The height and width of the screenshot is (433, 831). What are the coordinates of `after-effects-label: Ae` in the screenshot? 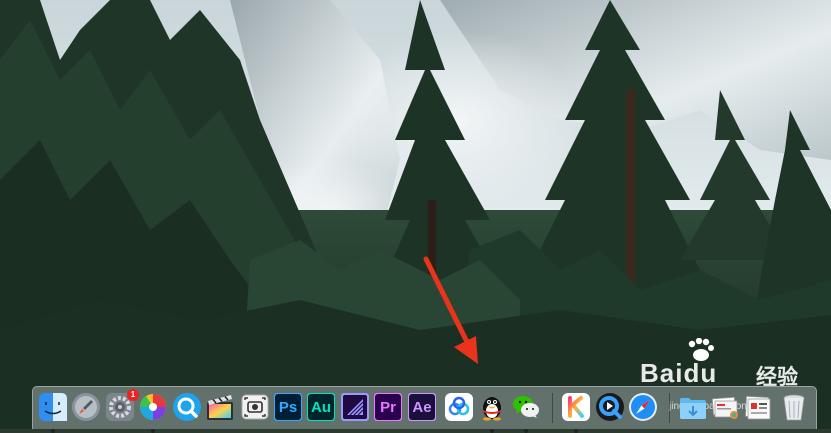 It's located at (422, 407).